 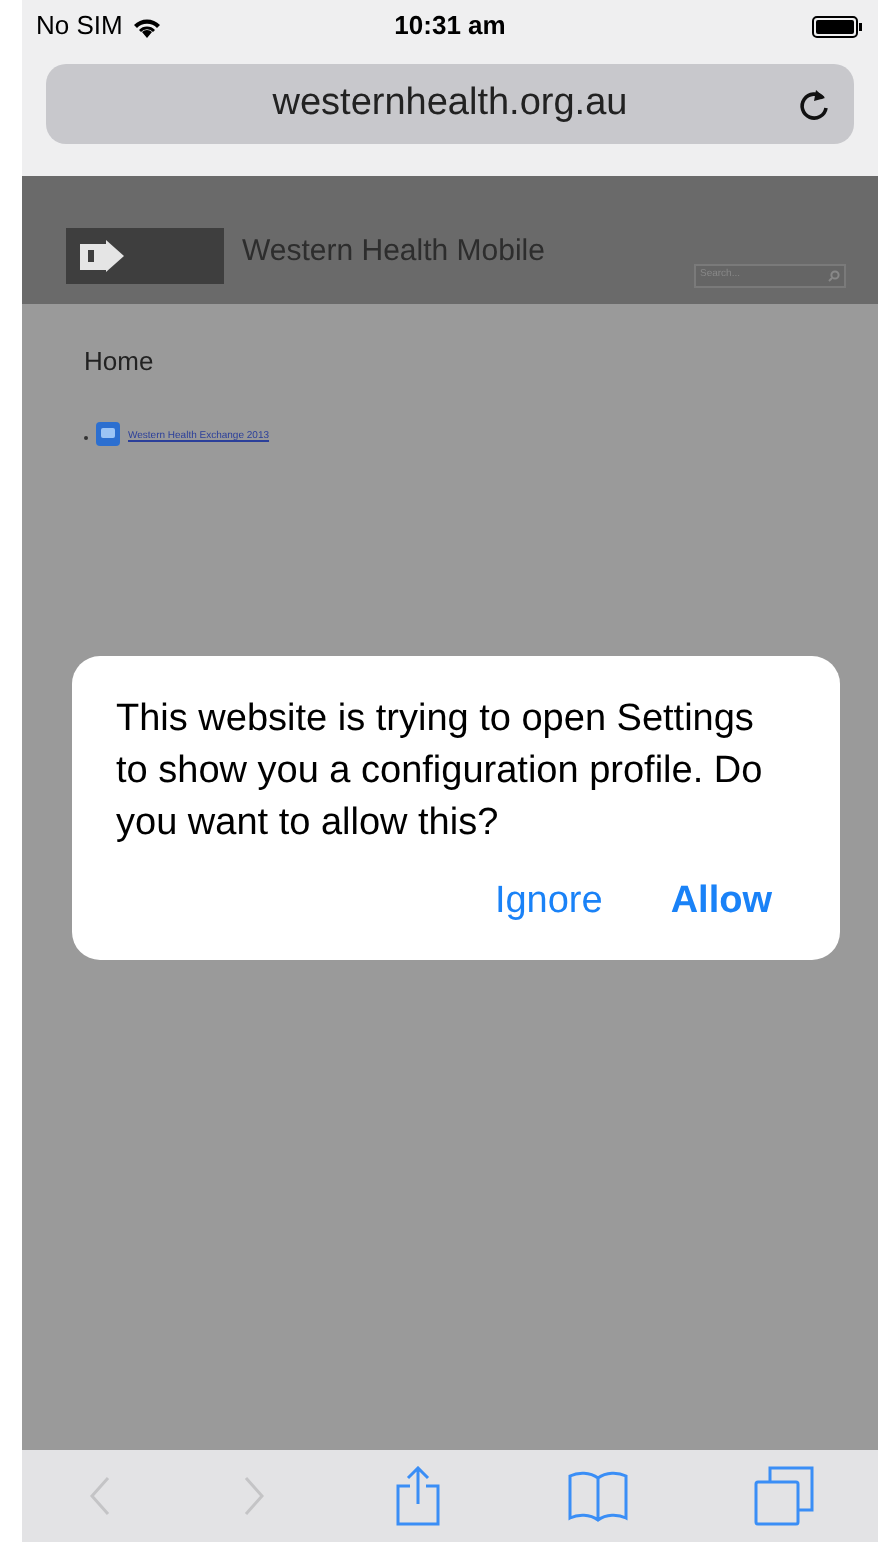 I want to click on alert-message: This website is trying to open Settings to show you a configuration profile. Do you want to allow this?, so click(x=440, y=772).